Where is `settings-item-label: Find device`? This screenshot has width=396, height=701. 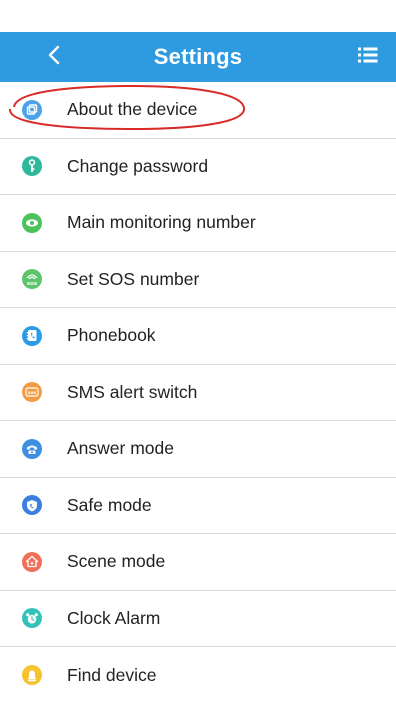 settings-item-label: Find device is located at coordinates (112, 674).